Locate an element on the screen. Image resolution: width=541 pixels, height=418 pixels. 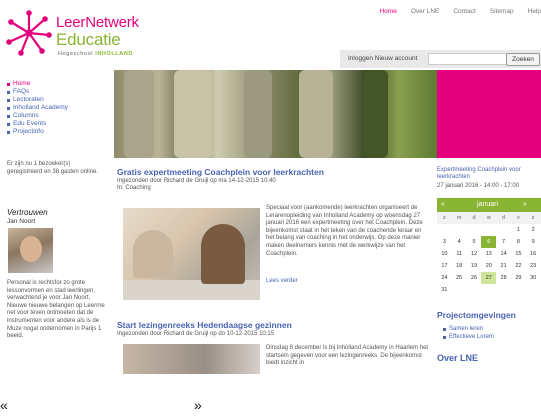
calendar-day: 20 is located at coordinates (488, 266).